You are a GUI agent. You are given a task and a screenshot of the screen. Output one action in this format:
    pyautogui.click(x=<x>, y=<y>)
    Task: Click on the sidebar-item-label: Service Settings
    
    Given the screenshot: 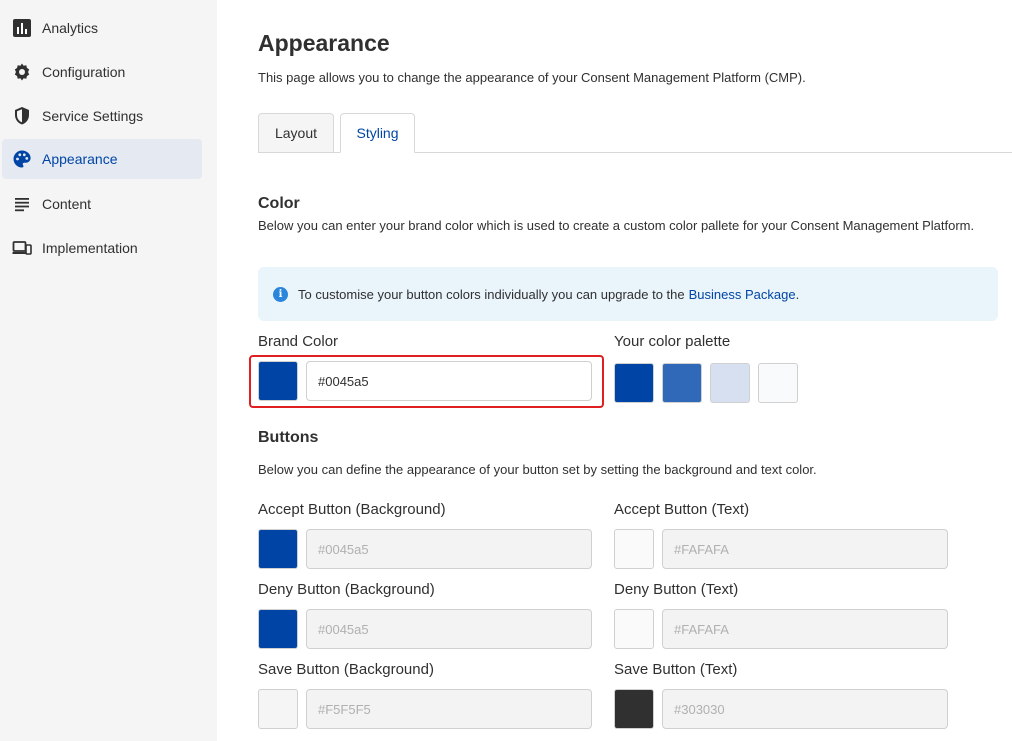 What is the action you would take?
    pyautogui.click(x=93, y=116)
    